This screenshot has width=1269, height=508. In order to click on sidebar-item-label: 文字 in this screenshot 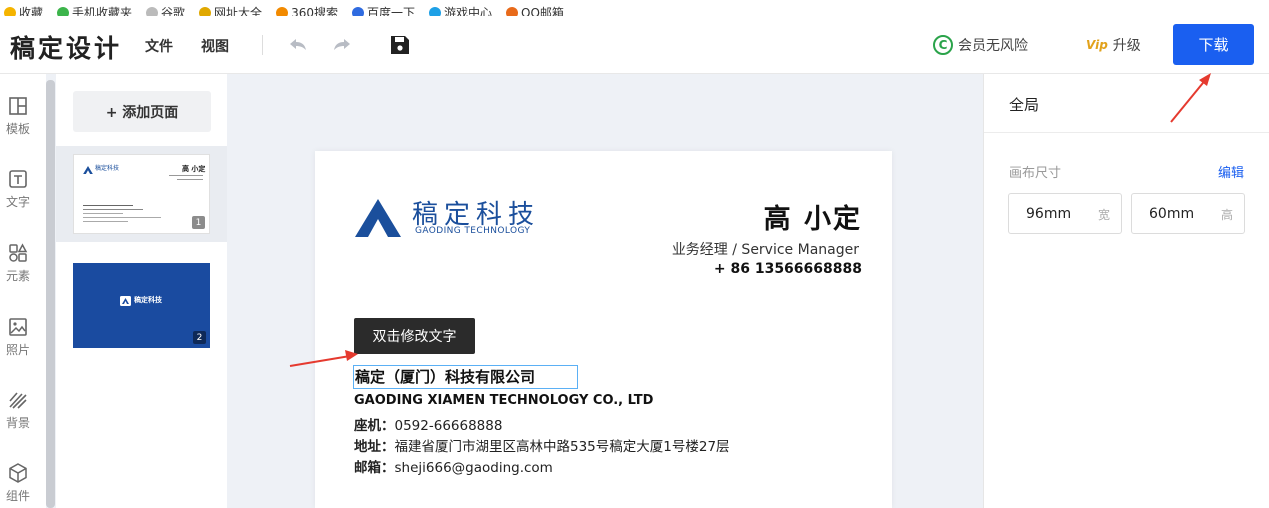, I will do `click(17, 202)`.